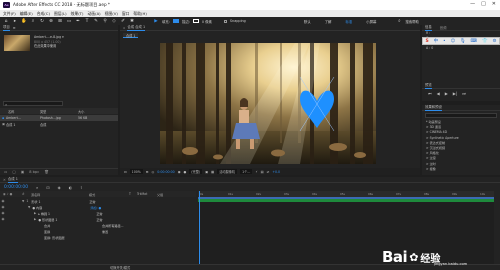 The height and width of the screenshot is (270, 500). What do you see at coordinates (195, 21) in the screenshot?
I see `stroke-color-swatch` at bounding box center [195, 21].